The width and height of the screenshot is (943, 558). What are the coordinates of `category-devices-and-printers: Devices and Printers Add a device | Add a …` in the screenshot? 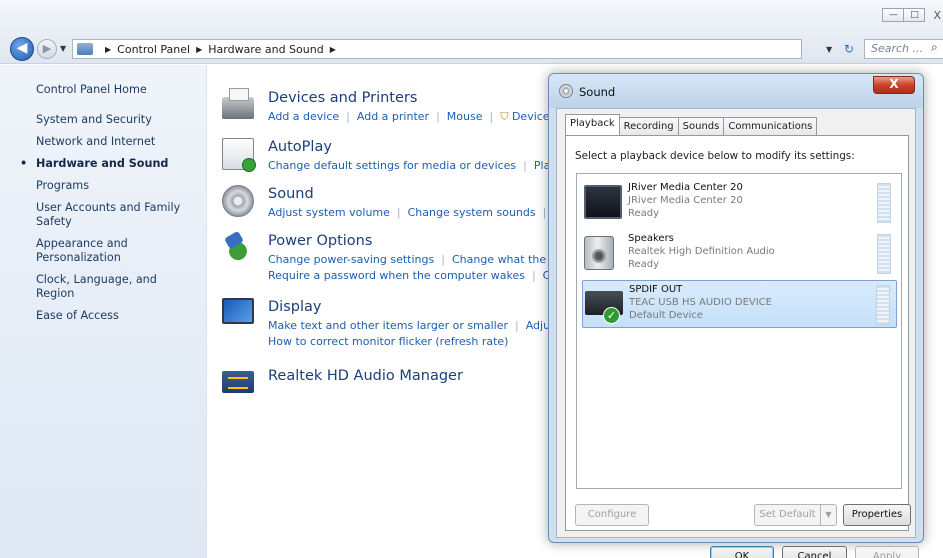 It's located at (386, 106).